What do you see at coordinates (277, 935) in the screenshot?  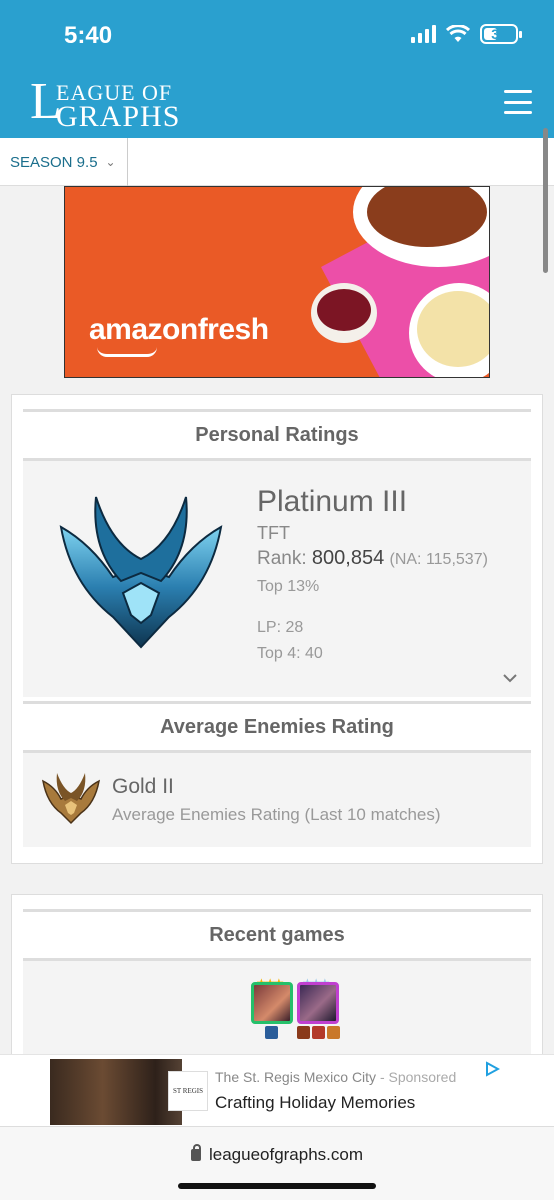 I see `recent-games-title: Recent games` at bounding box center [277, 935].